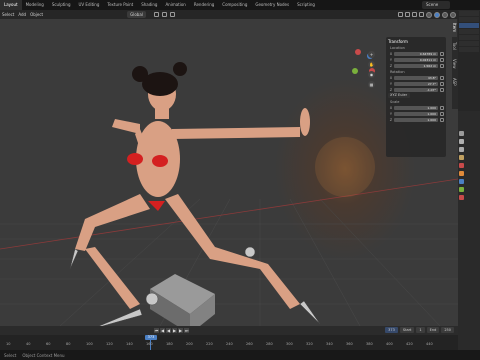 This screenshot has width=480, height=360. Describe the element at coordinates (453, 14) in the screenshot. I see `rendered-shading-button` at that location.